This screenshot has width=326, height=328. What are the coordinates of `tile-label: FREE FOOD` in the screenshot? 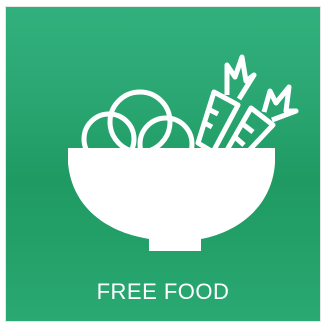 It's located at (163, 291).